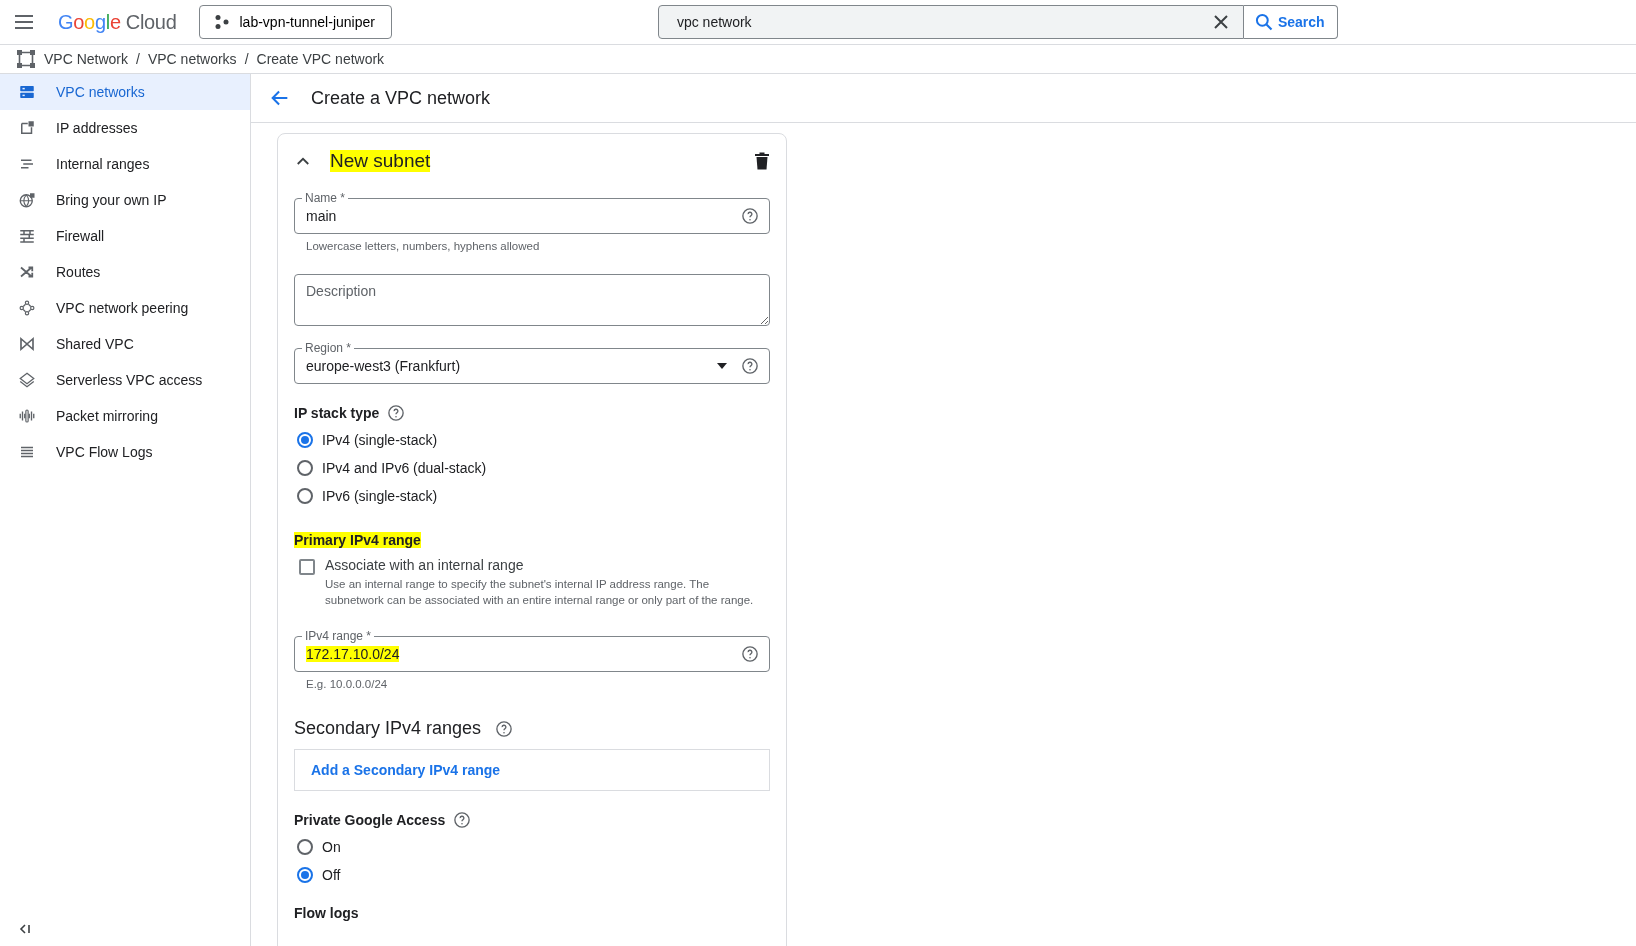 This screenshot has width=1636, height=946. I want to click on radio-label: IPv6 (single-stack), so click(380, 496).